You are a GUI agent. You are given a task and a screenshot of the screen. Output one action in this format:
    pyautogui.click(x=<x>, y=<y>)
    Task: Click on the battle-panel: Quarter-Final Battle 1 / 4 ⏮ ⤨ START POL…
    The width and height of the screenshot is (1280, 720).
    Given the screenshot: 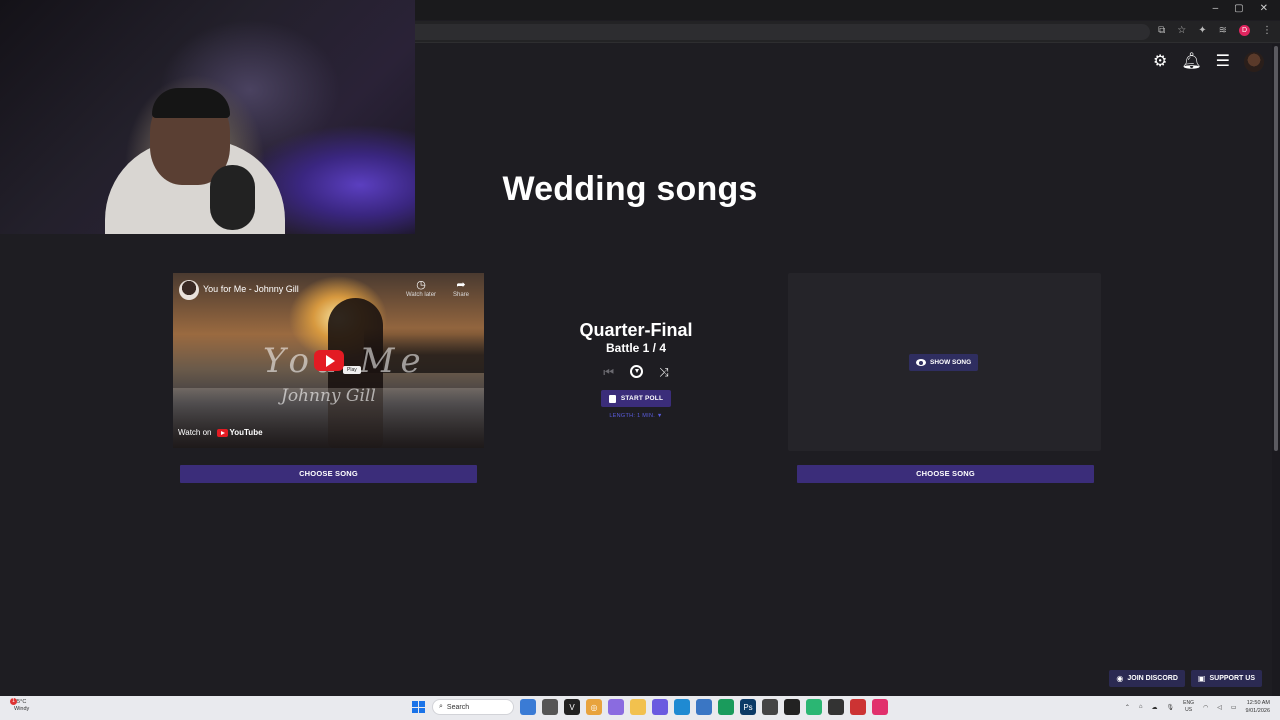 What is the action you would take?
    pyautogui.click(x=636, y=369)
    